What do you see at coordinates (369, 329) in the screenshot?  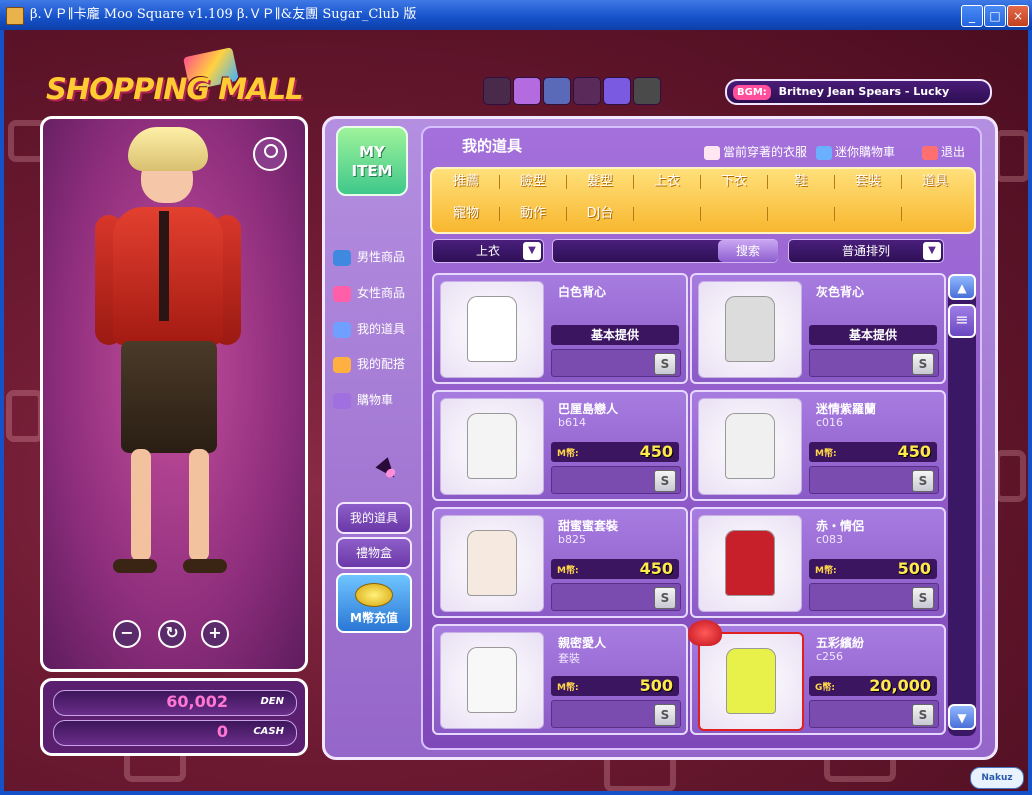 I see `category-my-items: 我的道具` at bounding box center [369, 329].